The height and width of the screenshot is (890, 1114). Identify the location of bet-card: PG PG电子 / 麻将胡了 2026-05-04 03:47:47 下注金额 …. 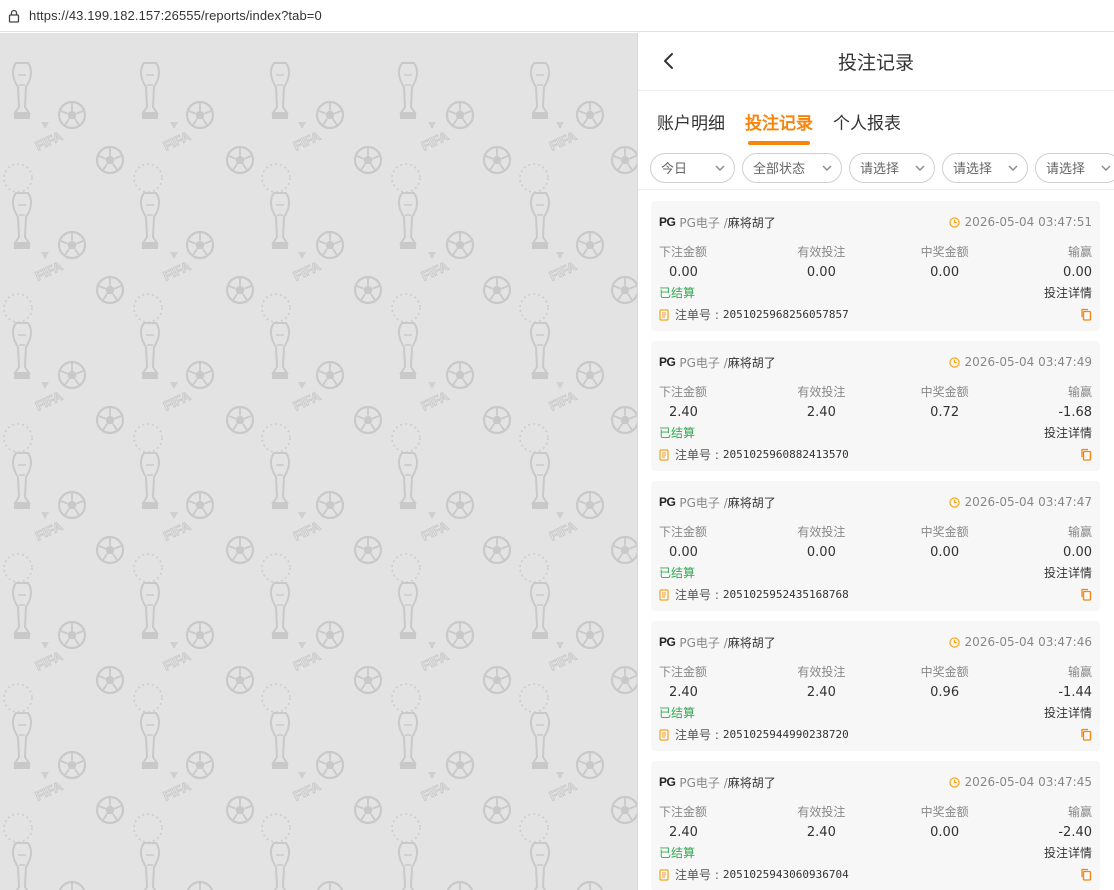
(875, 546).